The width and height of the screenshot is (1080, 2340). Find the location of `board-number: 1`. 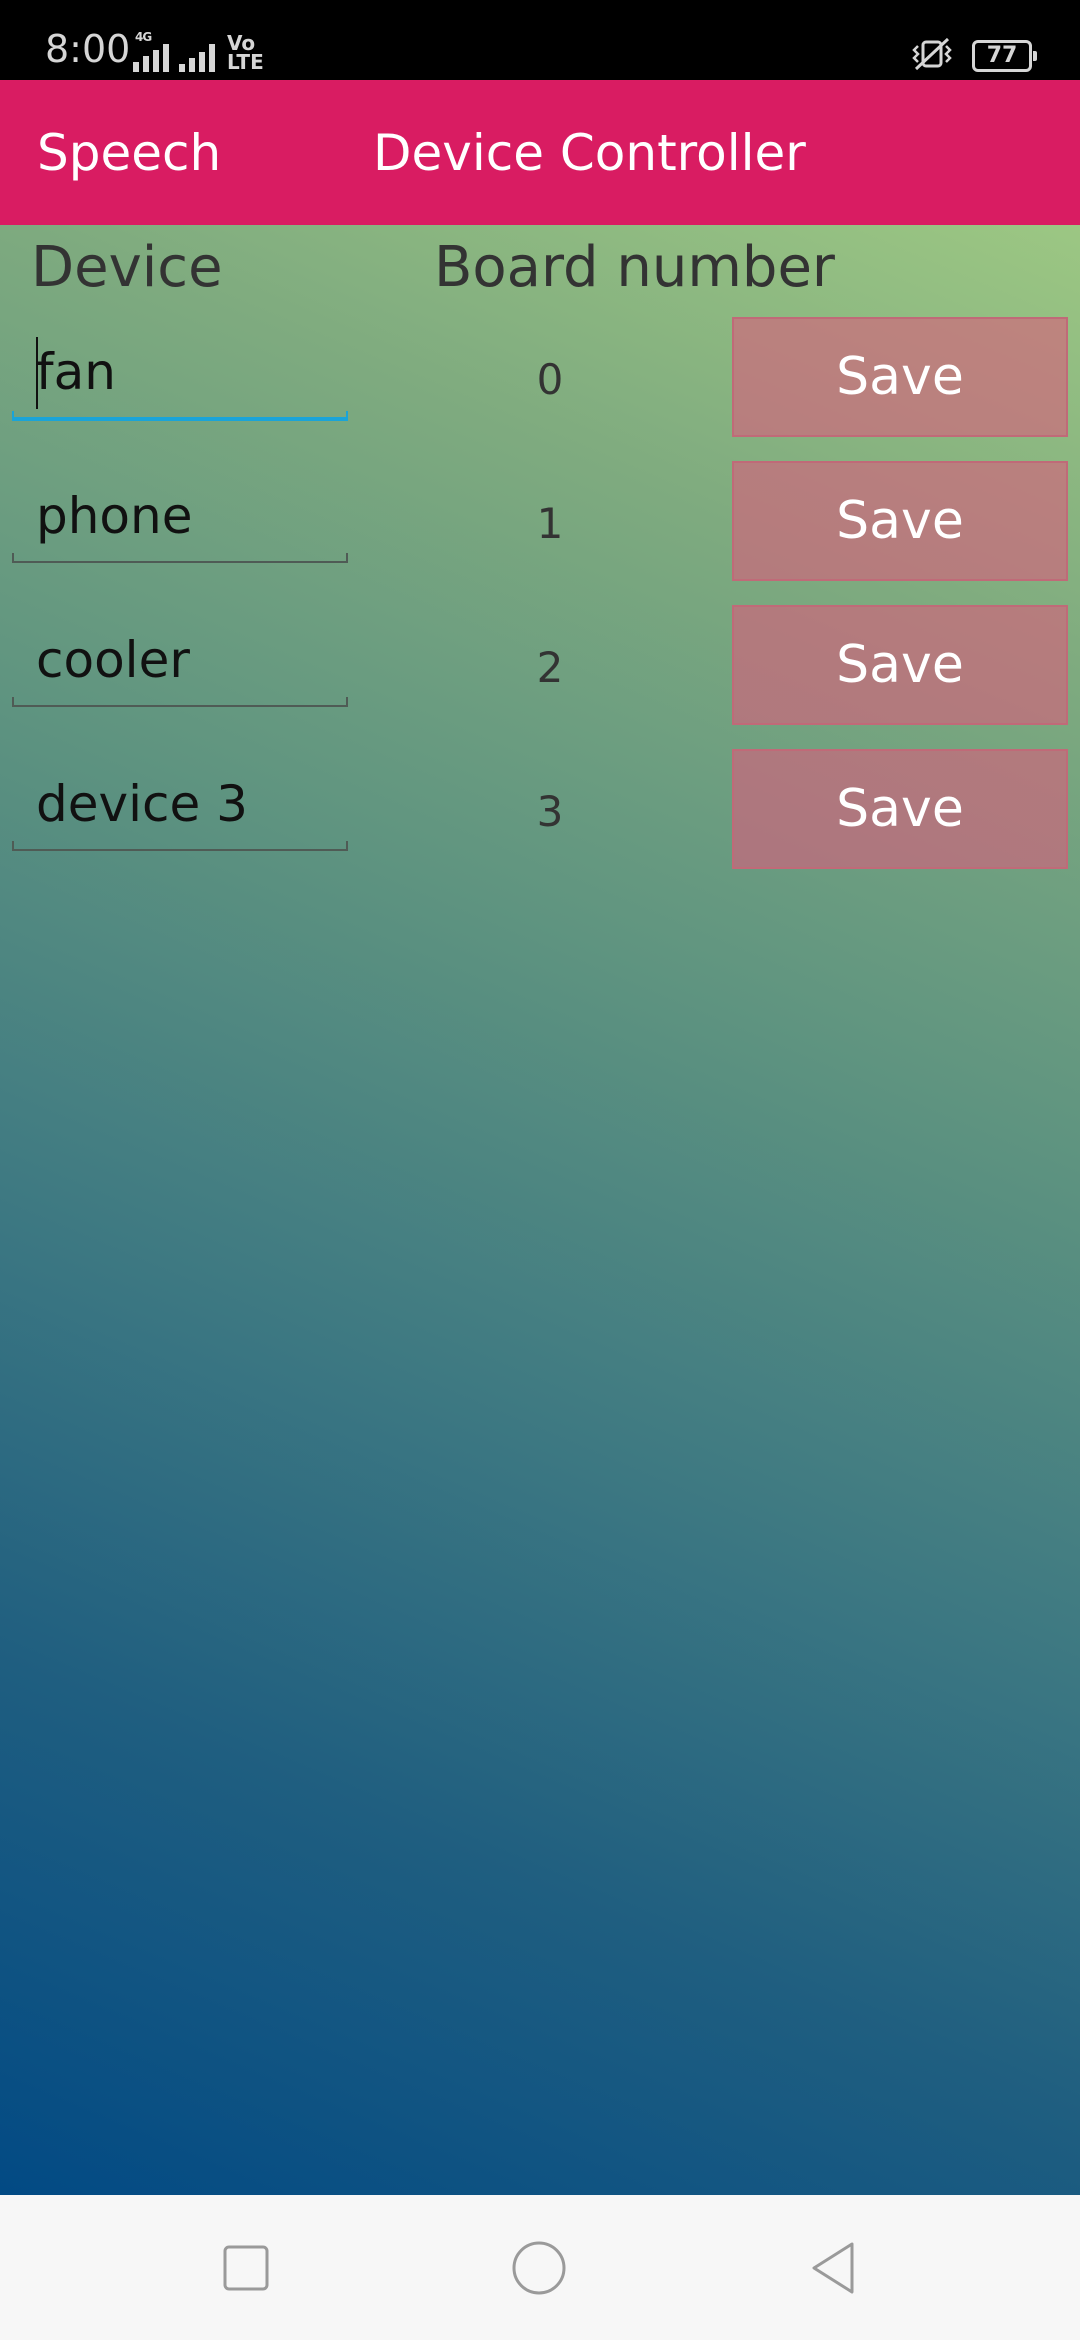

board-number: 1 is located at coordinates (550, 523).